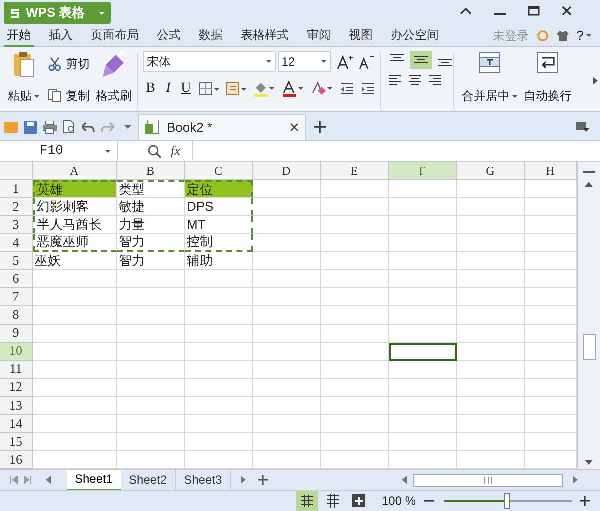 The height and width of the screenshot is (511, 600). Describe the element at coordinates (589, 347) in the screenshot. I see `scrollbar-thumb` at that location.